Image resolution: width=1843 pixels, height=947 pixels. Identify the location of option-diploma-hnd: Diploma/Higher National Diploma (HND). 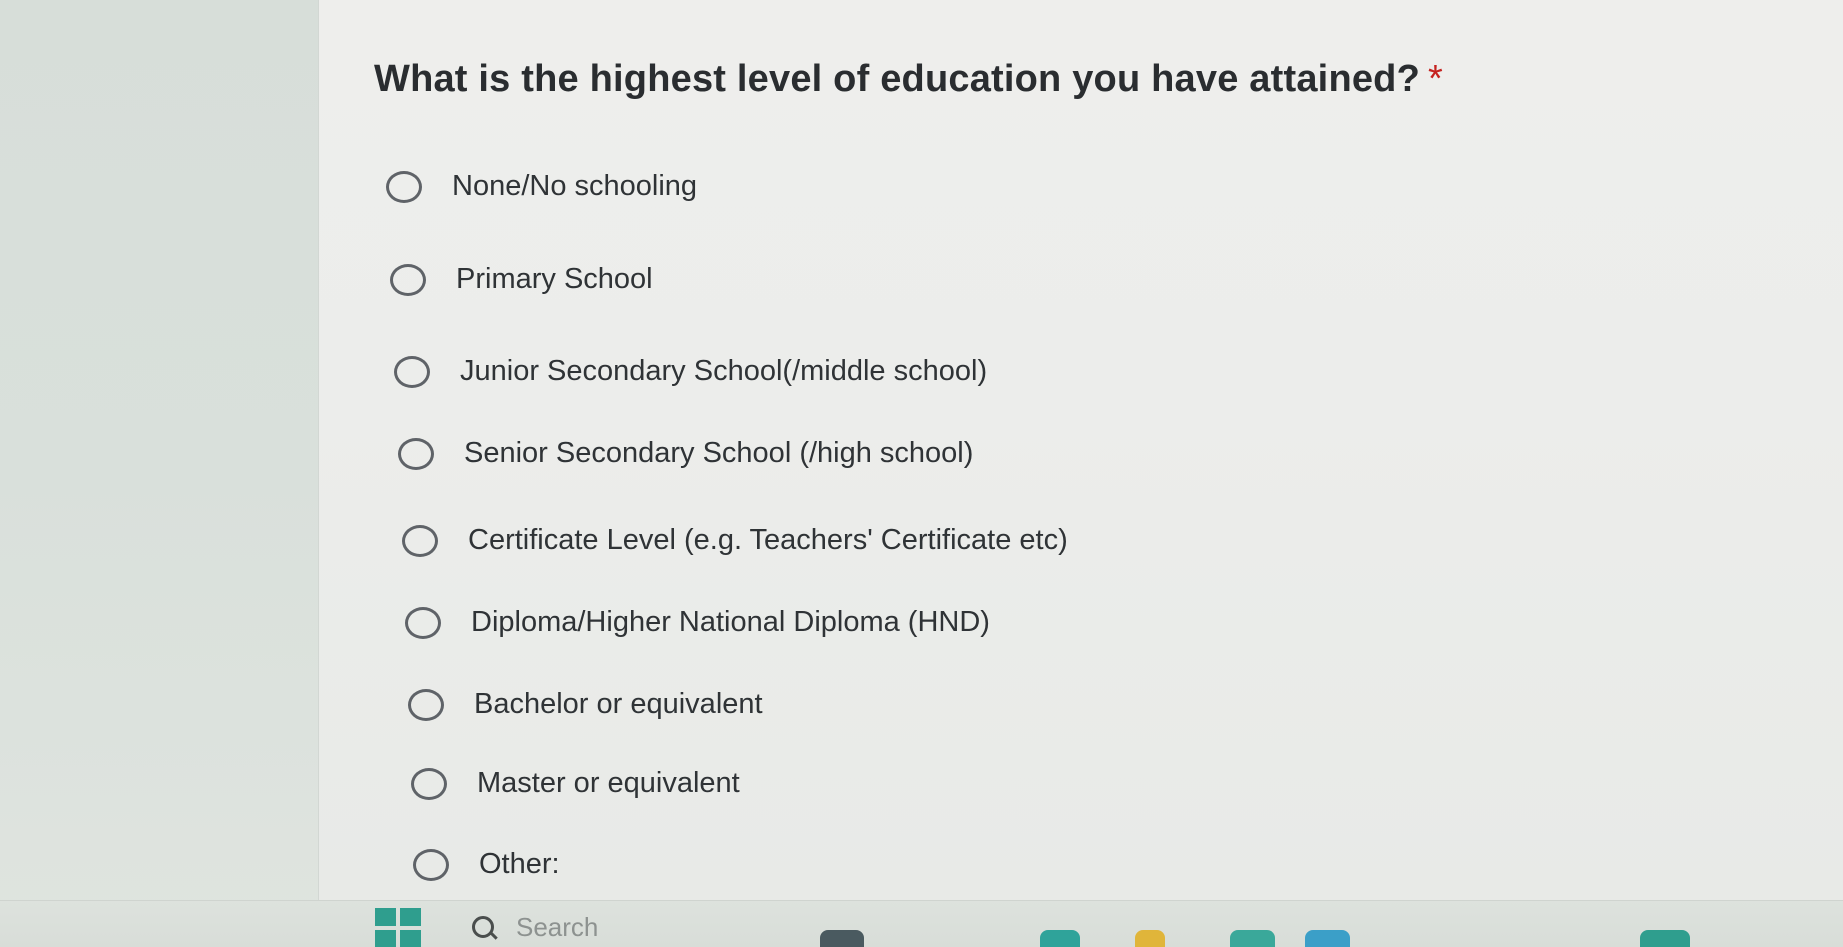
(697, 622).